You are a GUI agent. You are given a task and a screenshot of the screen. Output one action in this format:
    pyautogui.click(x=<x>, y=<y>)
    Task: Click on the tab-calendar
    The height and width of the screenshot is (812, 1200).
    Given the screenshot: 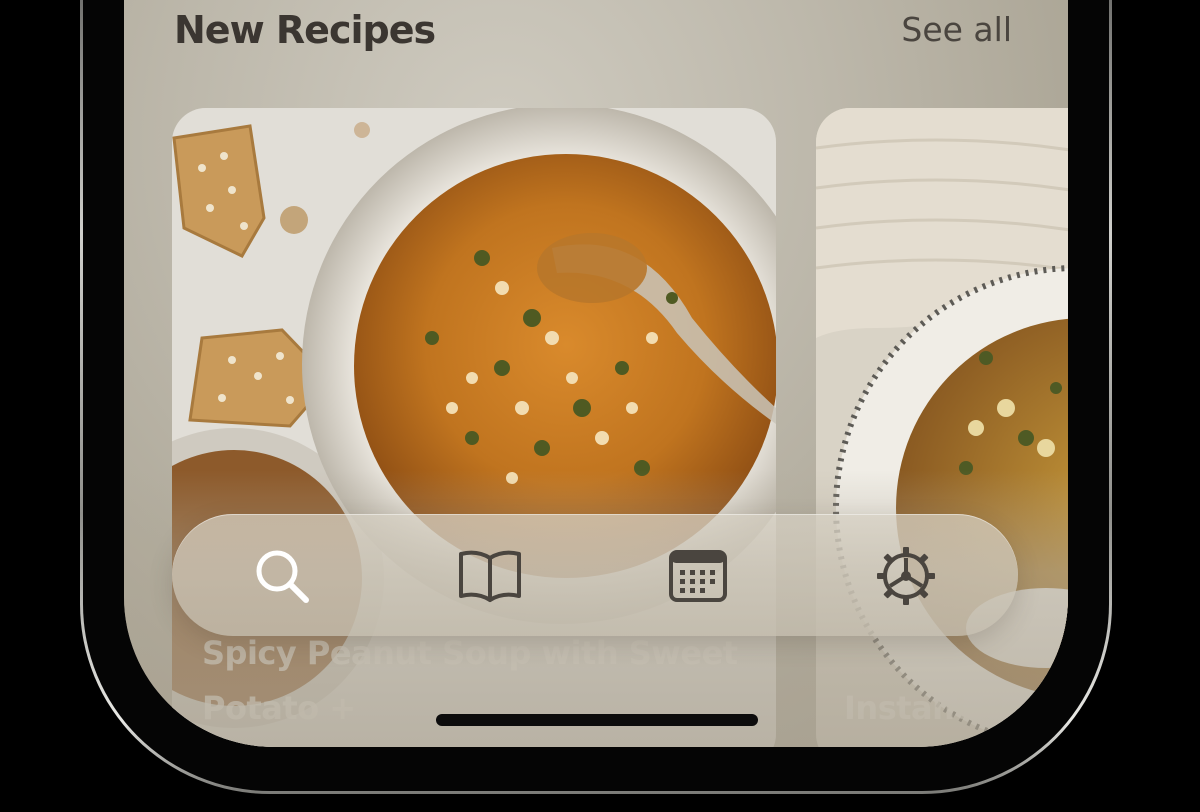 What is the action you would take?
    pyautogui.click(x=698, y=576)
    